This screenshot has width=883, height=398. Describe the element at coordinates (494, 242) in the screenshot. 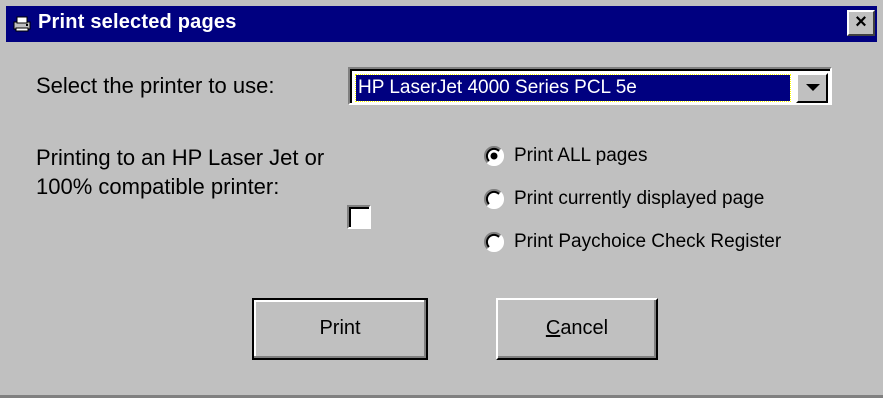

I see `radio-print-register` at that location.